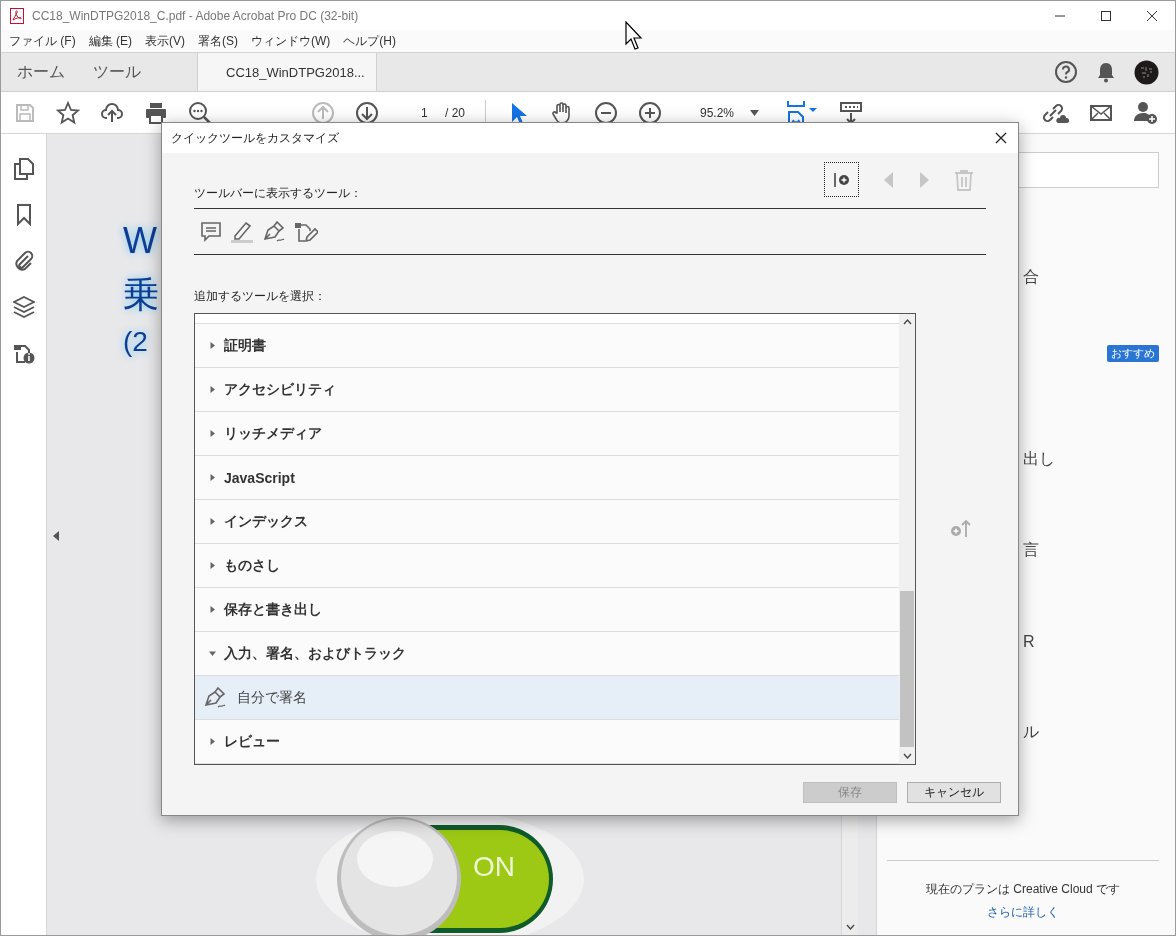  I want to click on category-row: インデックス, so click(547, 522).